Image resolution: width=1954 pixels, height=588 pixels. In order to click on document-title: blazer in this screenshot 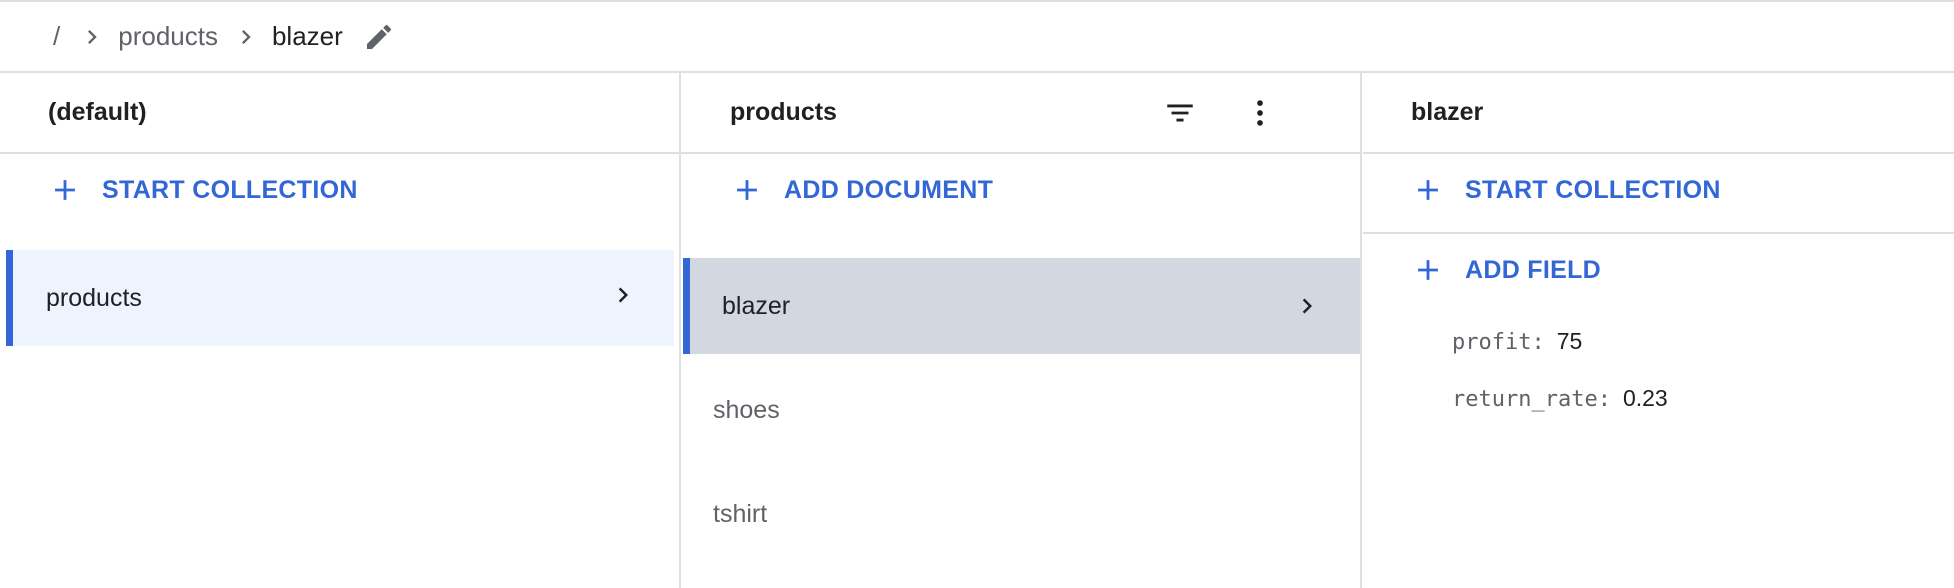, I will do `click(1447, 112)`.